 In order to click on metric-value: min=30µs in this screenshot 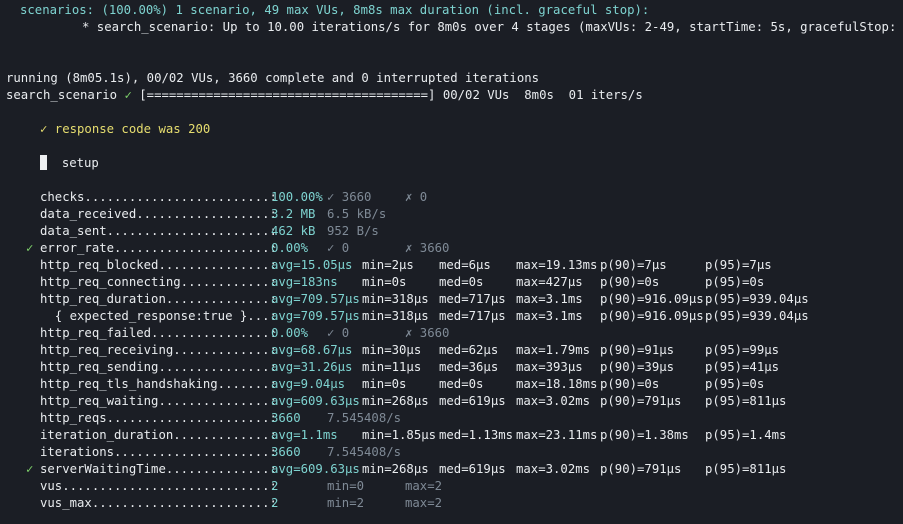, I will do `click(392, 350)`.